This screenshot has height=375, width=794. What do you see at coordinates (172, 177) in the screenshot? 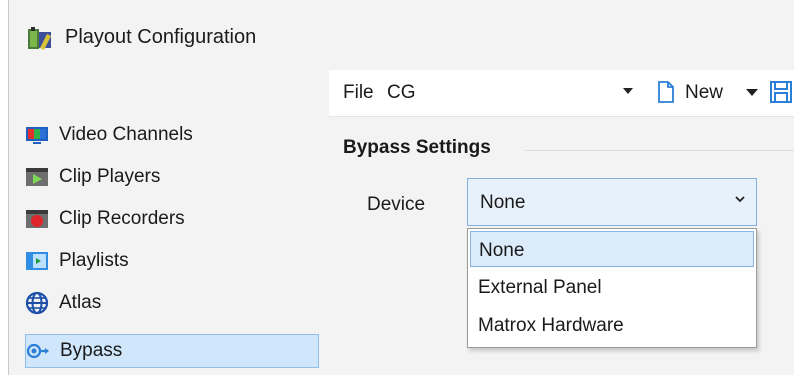
I see `sidebar-item-clip-players: Clip Players` at bounding box center [172, 177].